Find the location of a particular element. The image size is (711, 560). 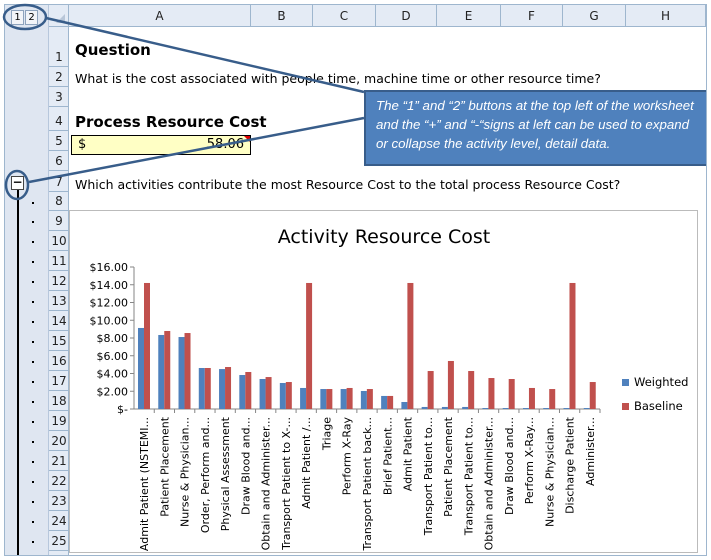

row-header-7: 7 is located at coordinates (59, 181).